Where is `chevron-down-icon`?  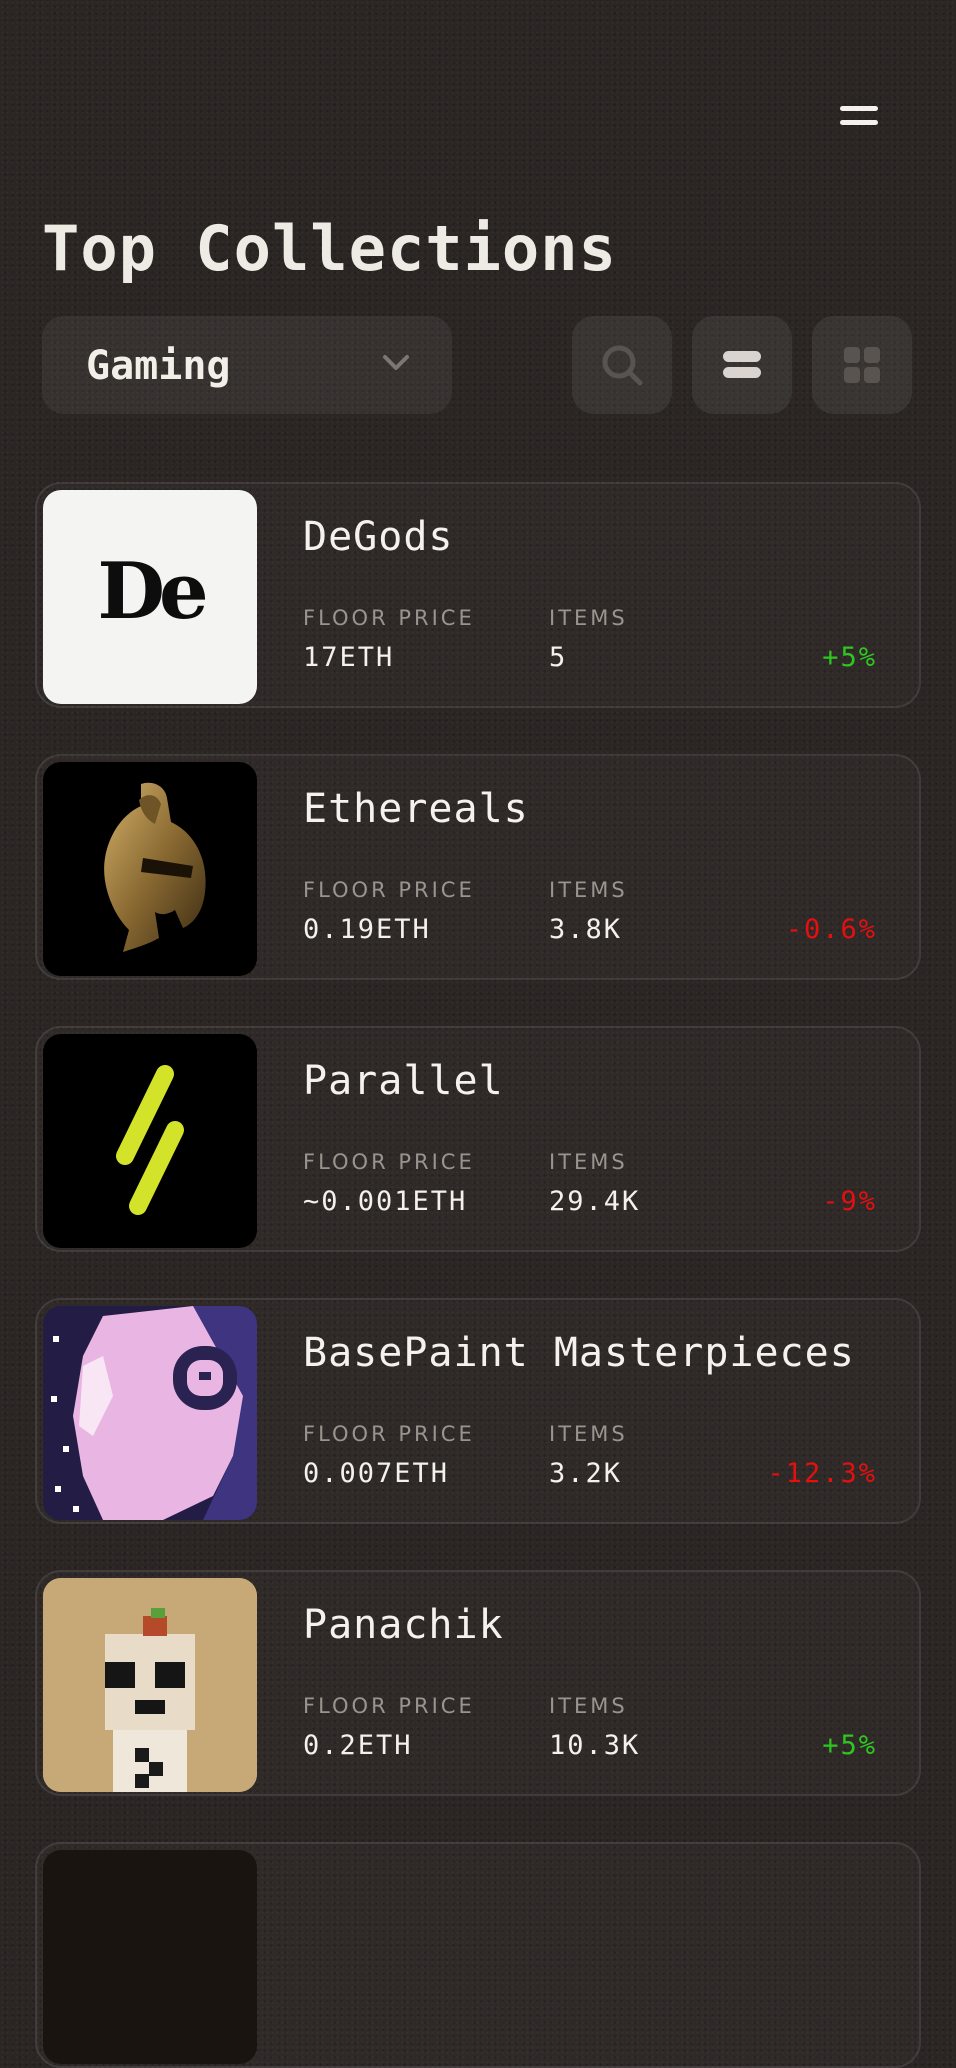 chevron-down-icon is located at coordinates (396, 362).